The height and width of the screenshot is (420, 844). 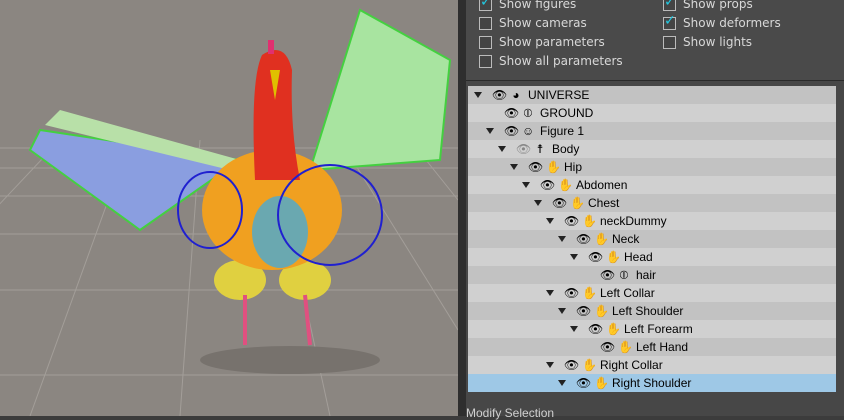 What do you see at coordinates (627, 293) in the screenshot?
I see `tree-row-label: Left Collar` at bounding box center [627, 293].